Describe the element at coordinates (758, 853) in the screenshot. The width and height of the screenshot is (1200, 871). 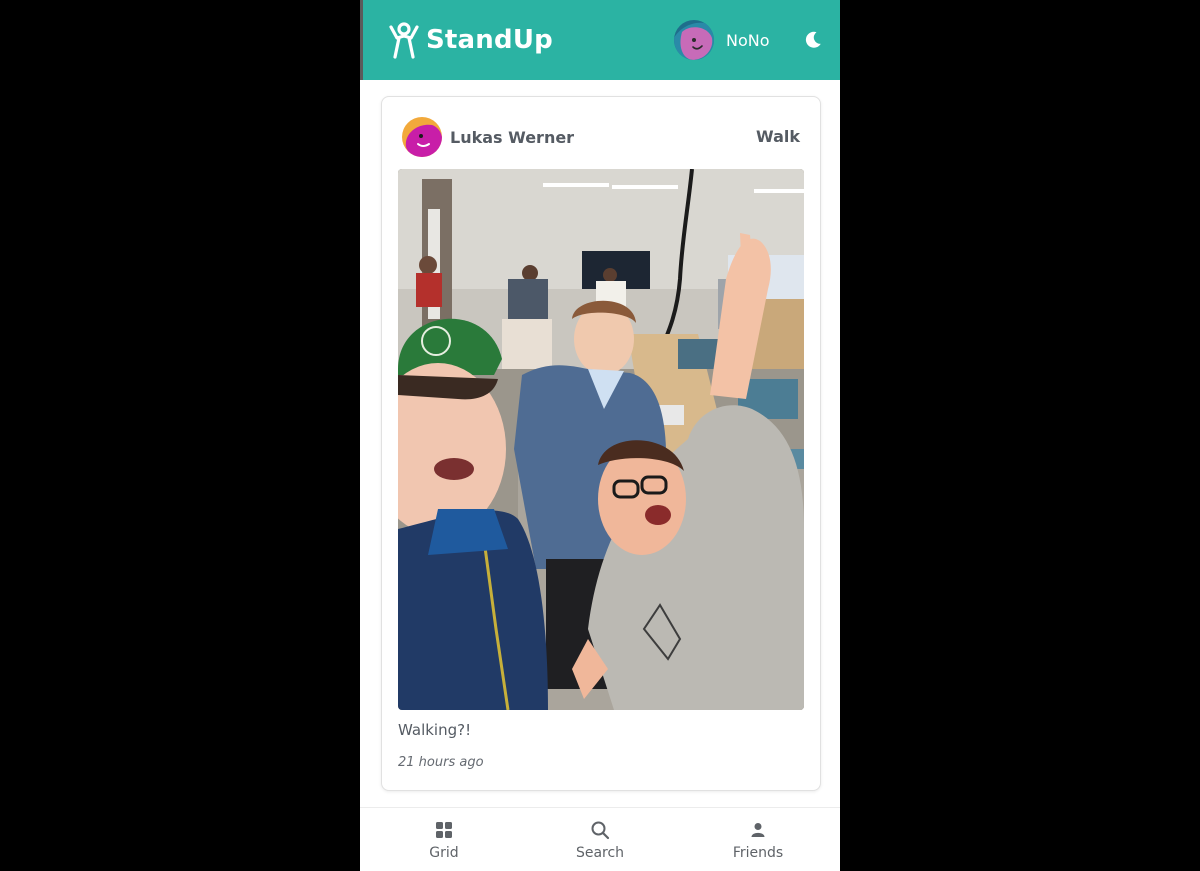
I see `nav-label-friends: Friends` at that location.